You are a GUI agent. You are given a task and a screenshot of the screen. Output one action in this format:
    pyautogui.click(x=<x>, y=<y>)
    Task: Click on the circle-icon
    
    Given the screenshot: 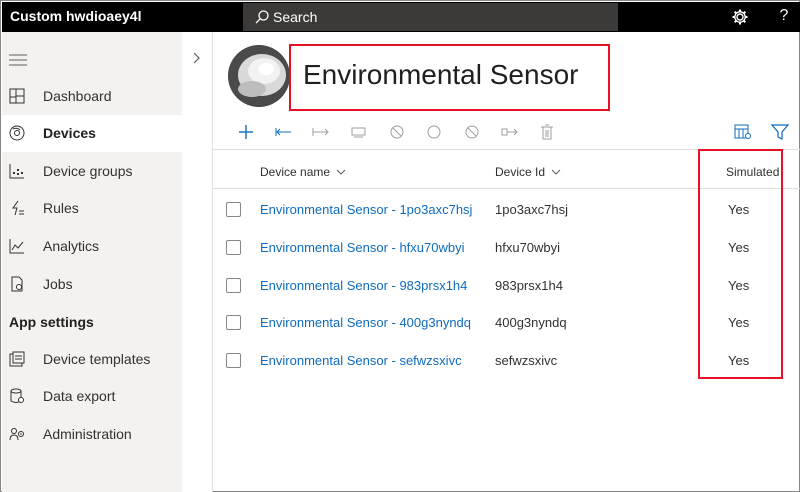 What is the action you would take?
    pyautogui.click(x=434, y=132)
    